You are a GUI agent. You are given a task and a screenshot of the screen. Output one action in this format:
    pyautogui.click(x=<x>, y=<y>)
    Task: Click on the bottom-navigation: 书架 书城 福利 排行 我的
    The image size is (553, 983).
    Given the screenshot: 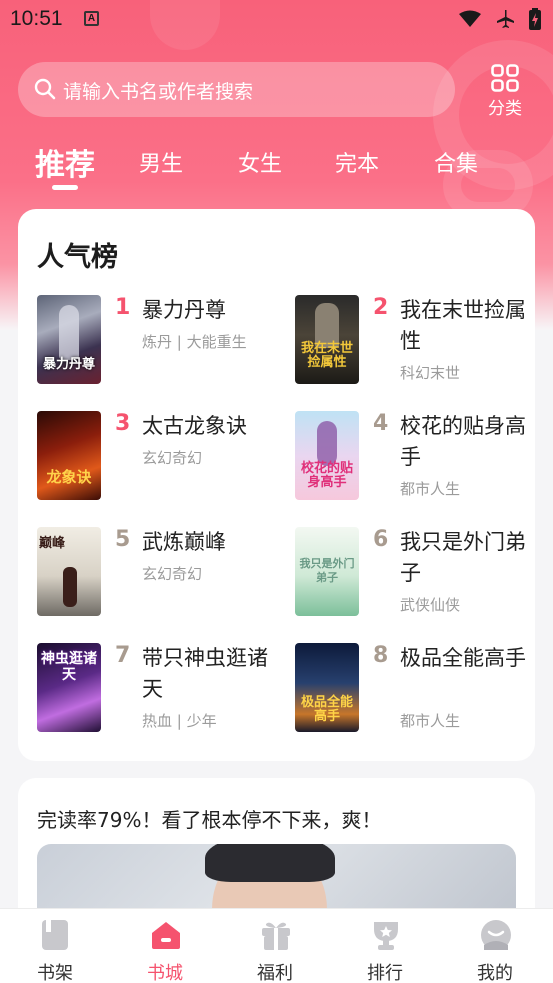 What is the action you would take?
    pyautogui.click(x=276, y=945)
    